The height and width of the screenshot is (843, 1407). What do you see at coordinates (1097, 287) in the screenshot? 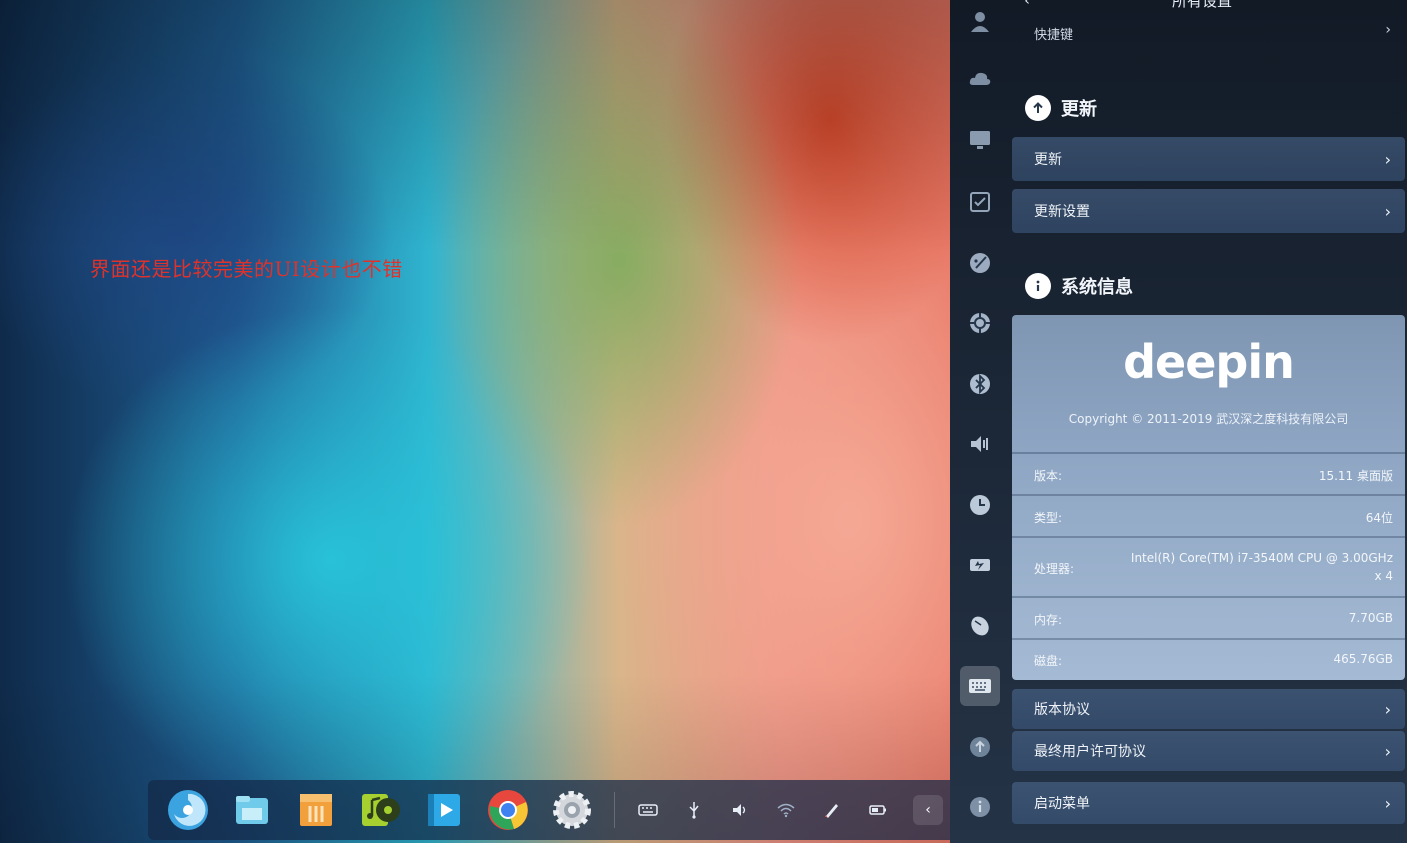
I see `sysinfo-section-label: 系统信息` at bounding box center [1097, 287].